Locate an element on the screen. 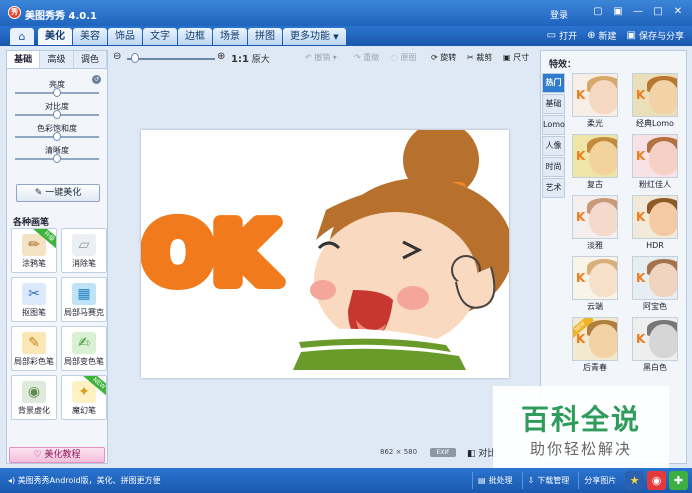 This screenshot has width=692, height=493. tab-more-features: 更多功能 ▼ is located at coordinates (314, 36).